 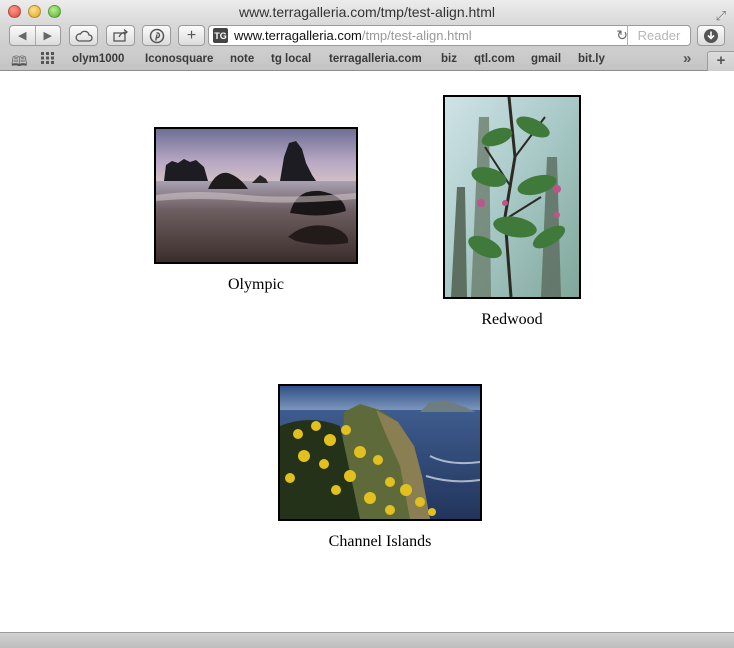 I want to click on forward-arrow-icon: ▶, so click(x=47, y=35).